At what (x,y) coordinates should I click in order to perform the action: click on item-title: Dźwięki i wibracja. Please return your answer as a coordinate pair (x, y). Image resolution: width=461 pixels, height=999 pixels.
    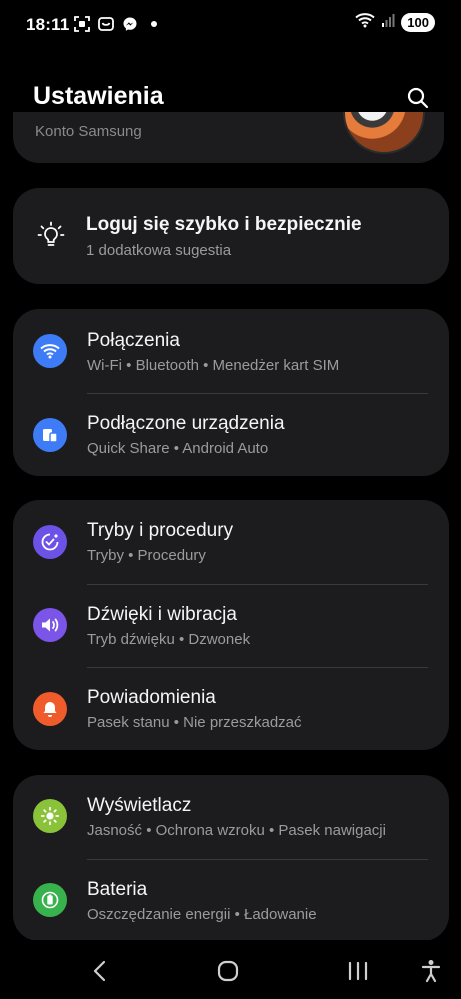
    Looking at the image, I should click on (162, 614).